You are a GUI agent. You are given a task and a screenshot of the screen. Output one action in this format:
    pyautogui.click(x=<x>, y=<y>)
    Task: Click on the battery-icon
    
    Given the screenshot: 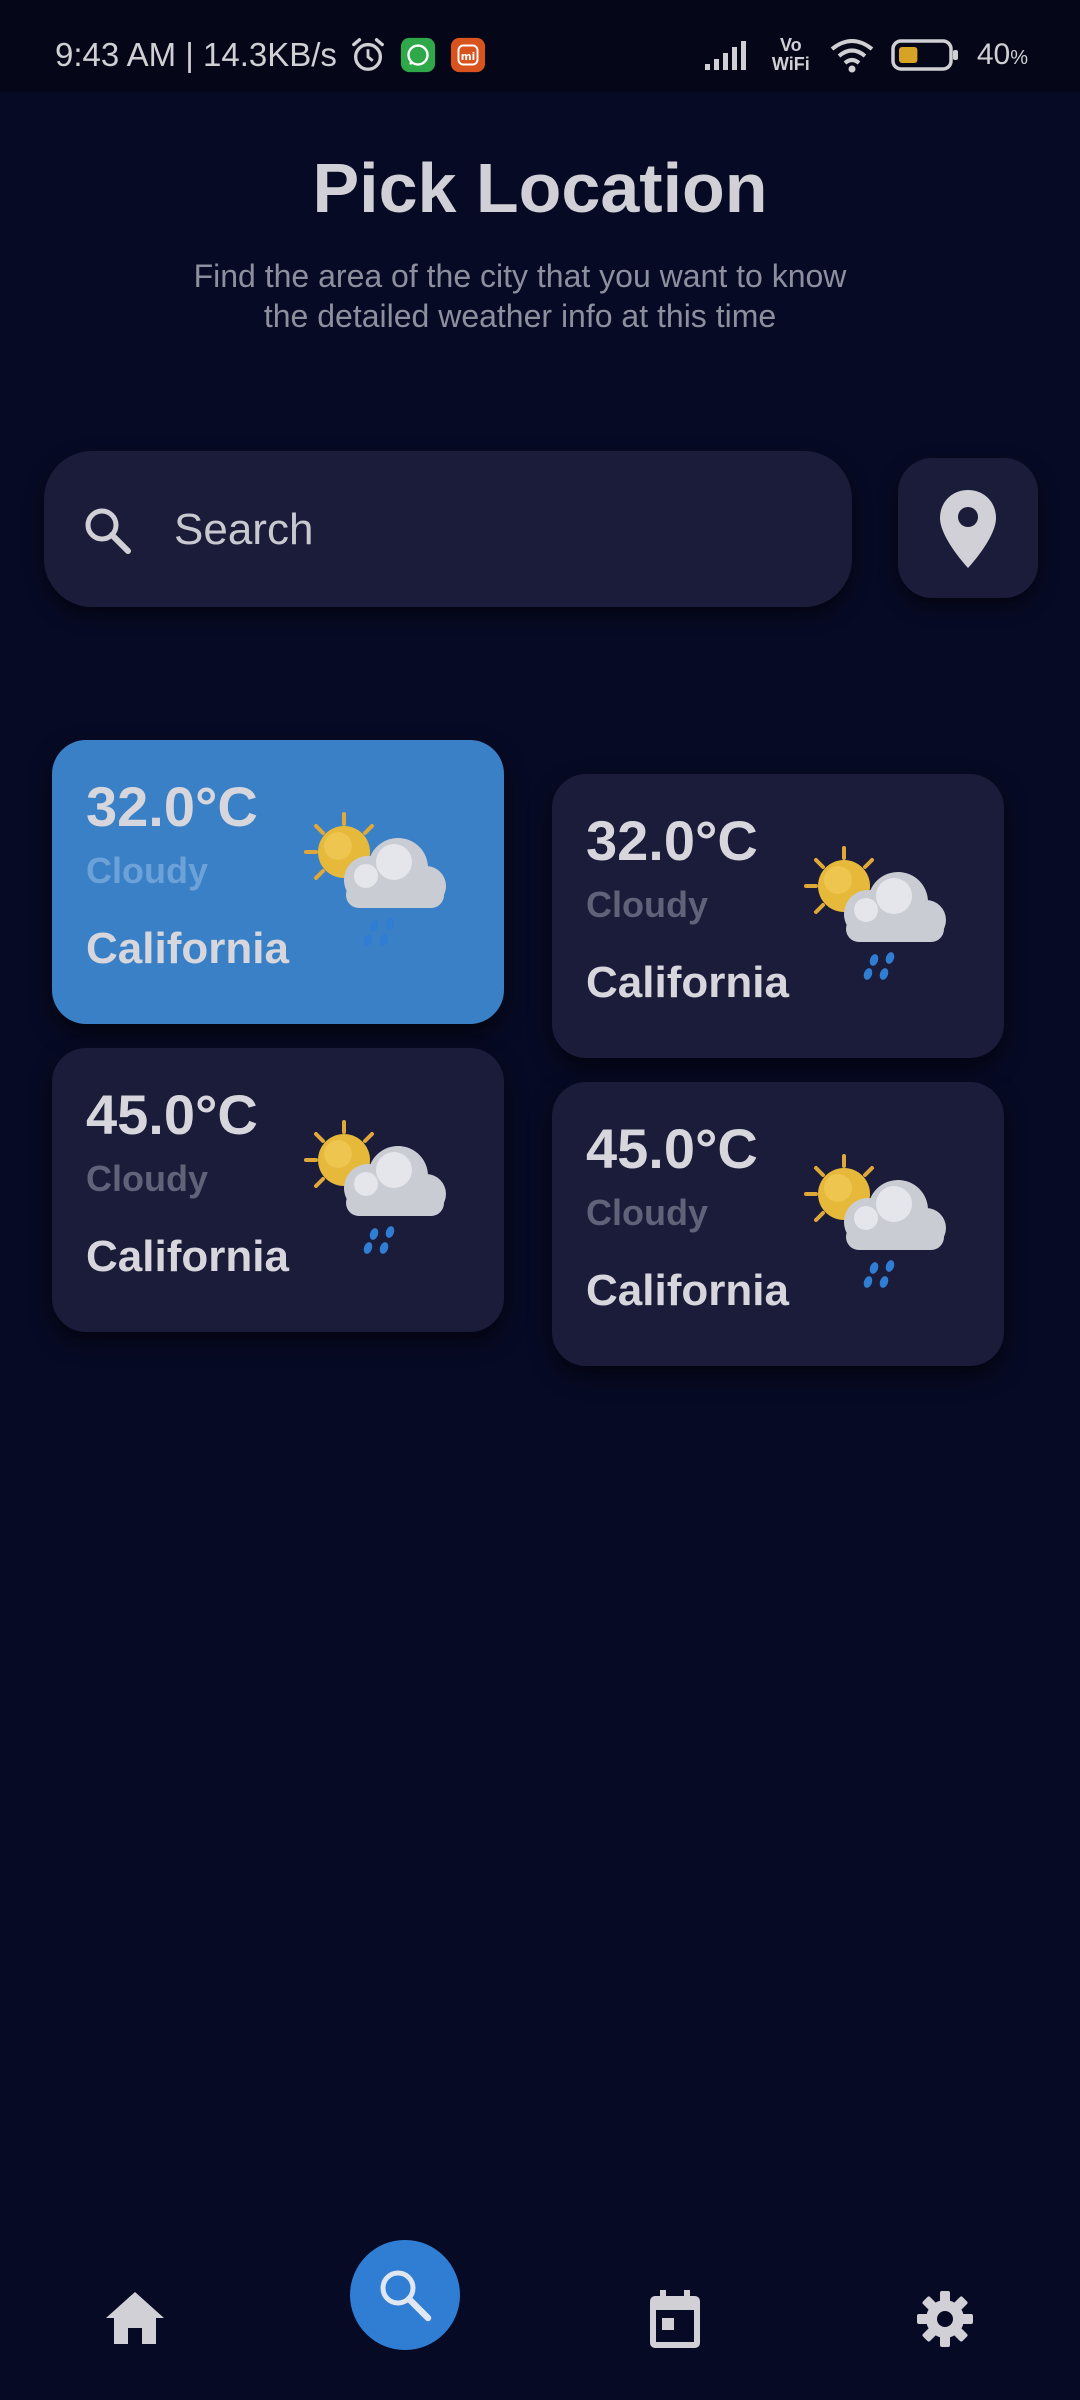 What is the action you would take?
    pyautogui.click(x=924, y=55)
    